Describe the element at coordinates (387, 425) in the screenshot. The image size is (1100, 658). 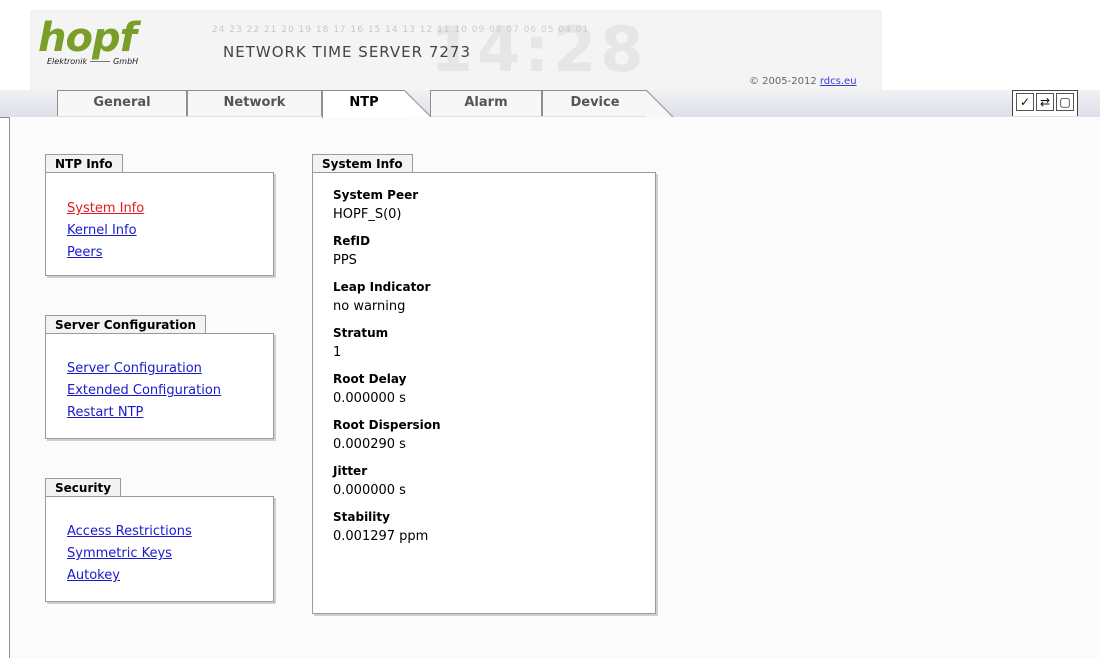
I see `field-label: Root Dispersion` at that location.